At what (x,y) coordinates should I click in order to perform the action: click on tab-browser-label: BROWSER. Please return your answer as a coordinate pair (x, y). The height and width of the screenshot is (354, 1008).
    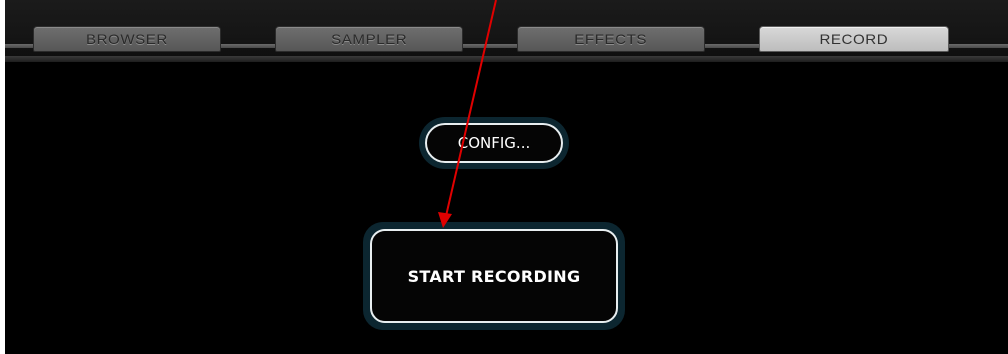
    Looking at the image, I should click on (127, 39).